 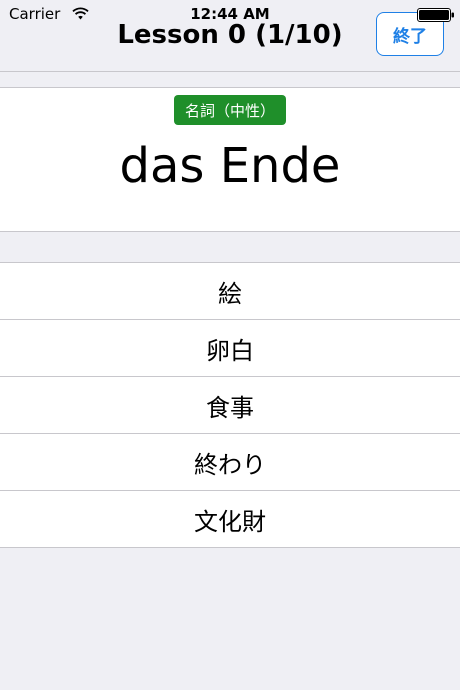 What do you see at coordinates (230, 291) in the screenshot?
I see `answer-choice: 絵` at bounding box center [230, 291].